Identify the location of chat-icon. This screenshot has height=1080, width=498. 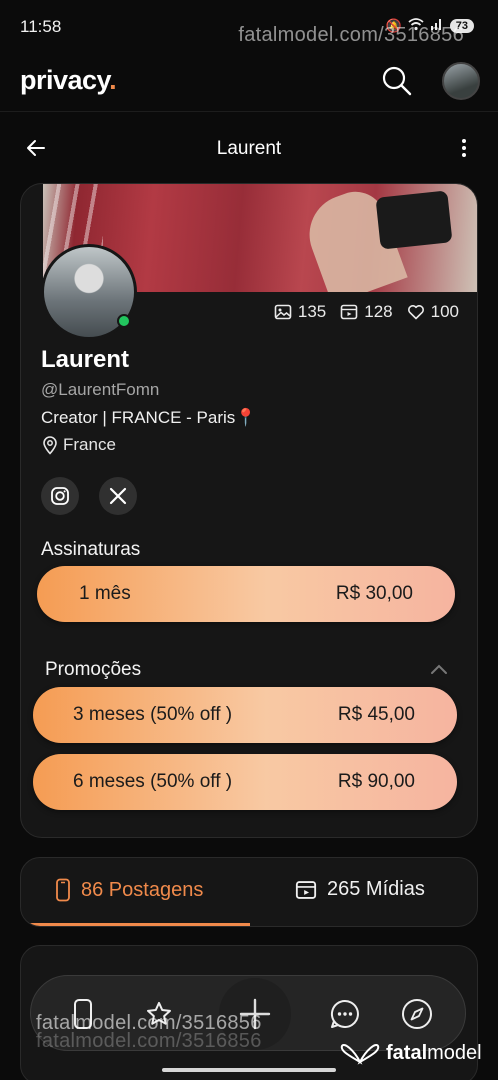
(344, 1013).